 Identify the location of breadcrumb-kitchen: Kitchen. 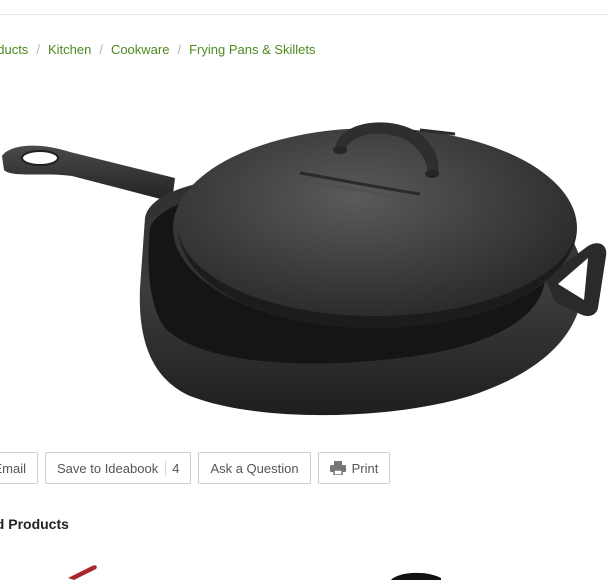
(69, 49).